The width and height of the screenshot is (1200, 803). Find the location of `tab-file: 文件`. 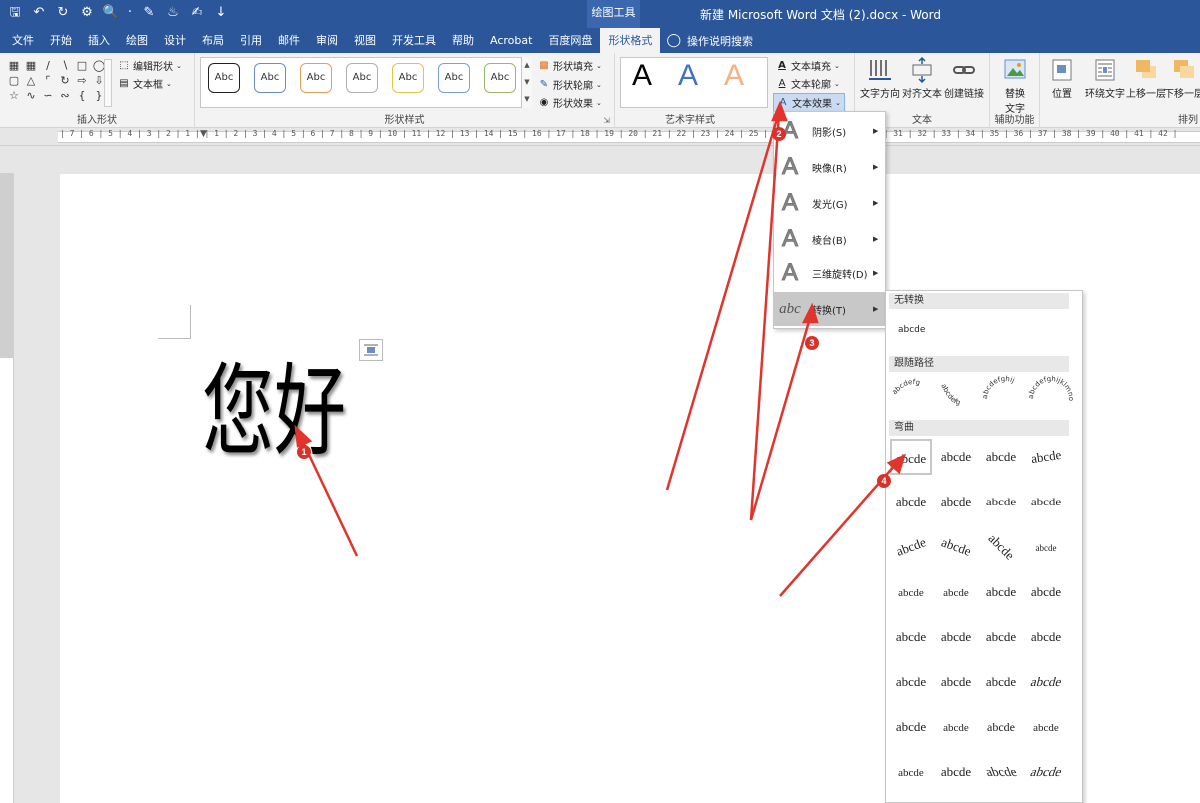

tab-file: 文件 is located at coordinates (23, 40).